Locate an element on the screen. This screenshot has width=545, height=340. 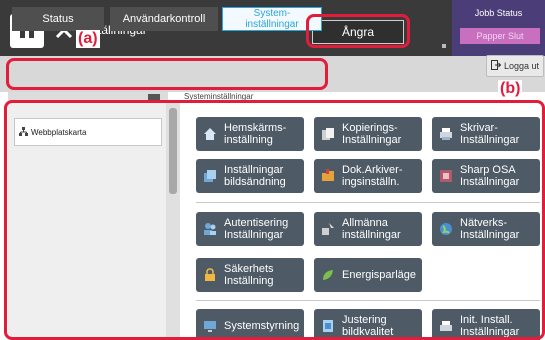
job-status-message: Papper Slut is located at coordinates (500, 36).